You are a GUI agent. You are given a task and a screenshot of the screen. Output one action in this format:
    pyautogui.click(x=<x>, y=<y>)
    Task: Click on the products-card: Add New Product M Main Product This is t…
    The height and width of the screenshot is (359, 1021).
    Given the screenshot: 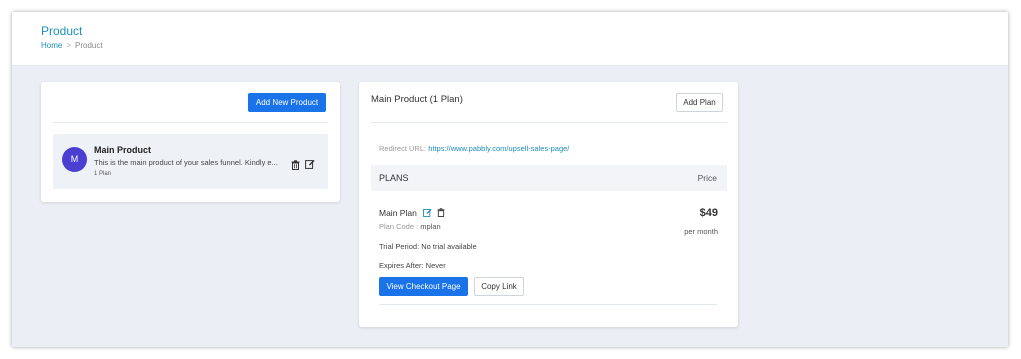 What is the action you would take?
    pyautogui.click(x=190, y=142)
    